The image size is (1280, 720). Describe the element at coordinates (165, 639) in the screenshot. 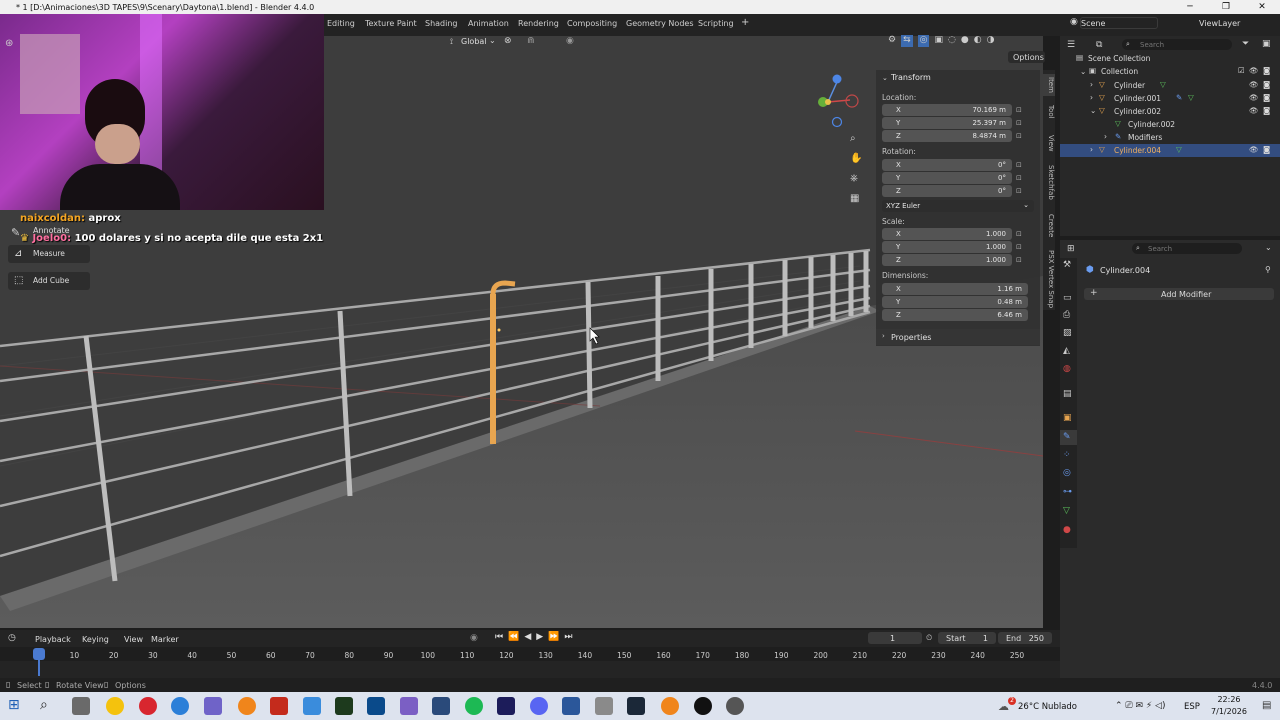

I see `menu-marker: Marker` at that location.